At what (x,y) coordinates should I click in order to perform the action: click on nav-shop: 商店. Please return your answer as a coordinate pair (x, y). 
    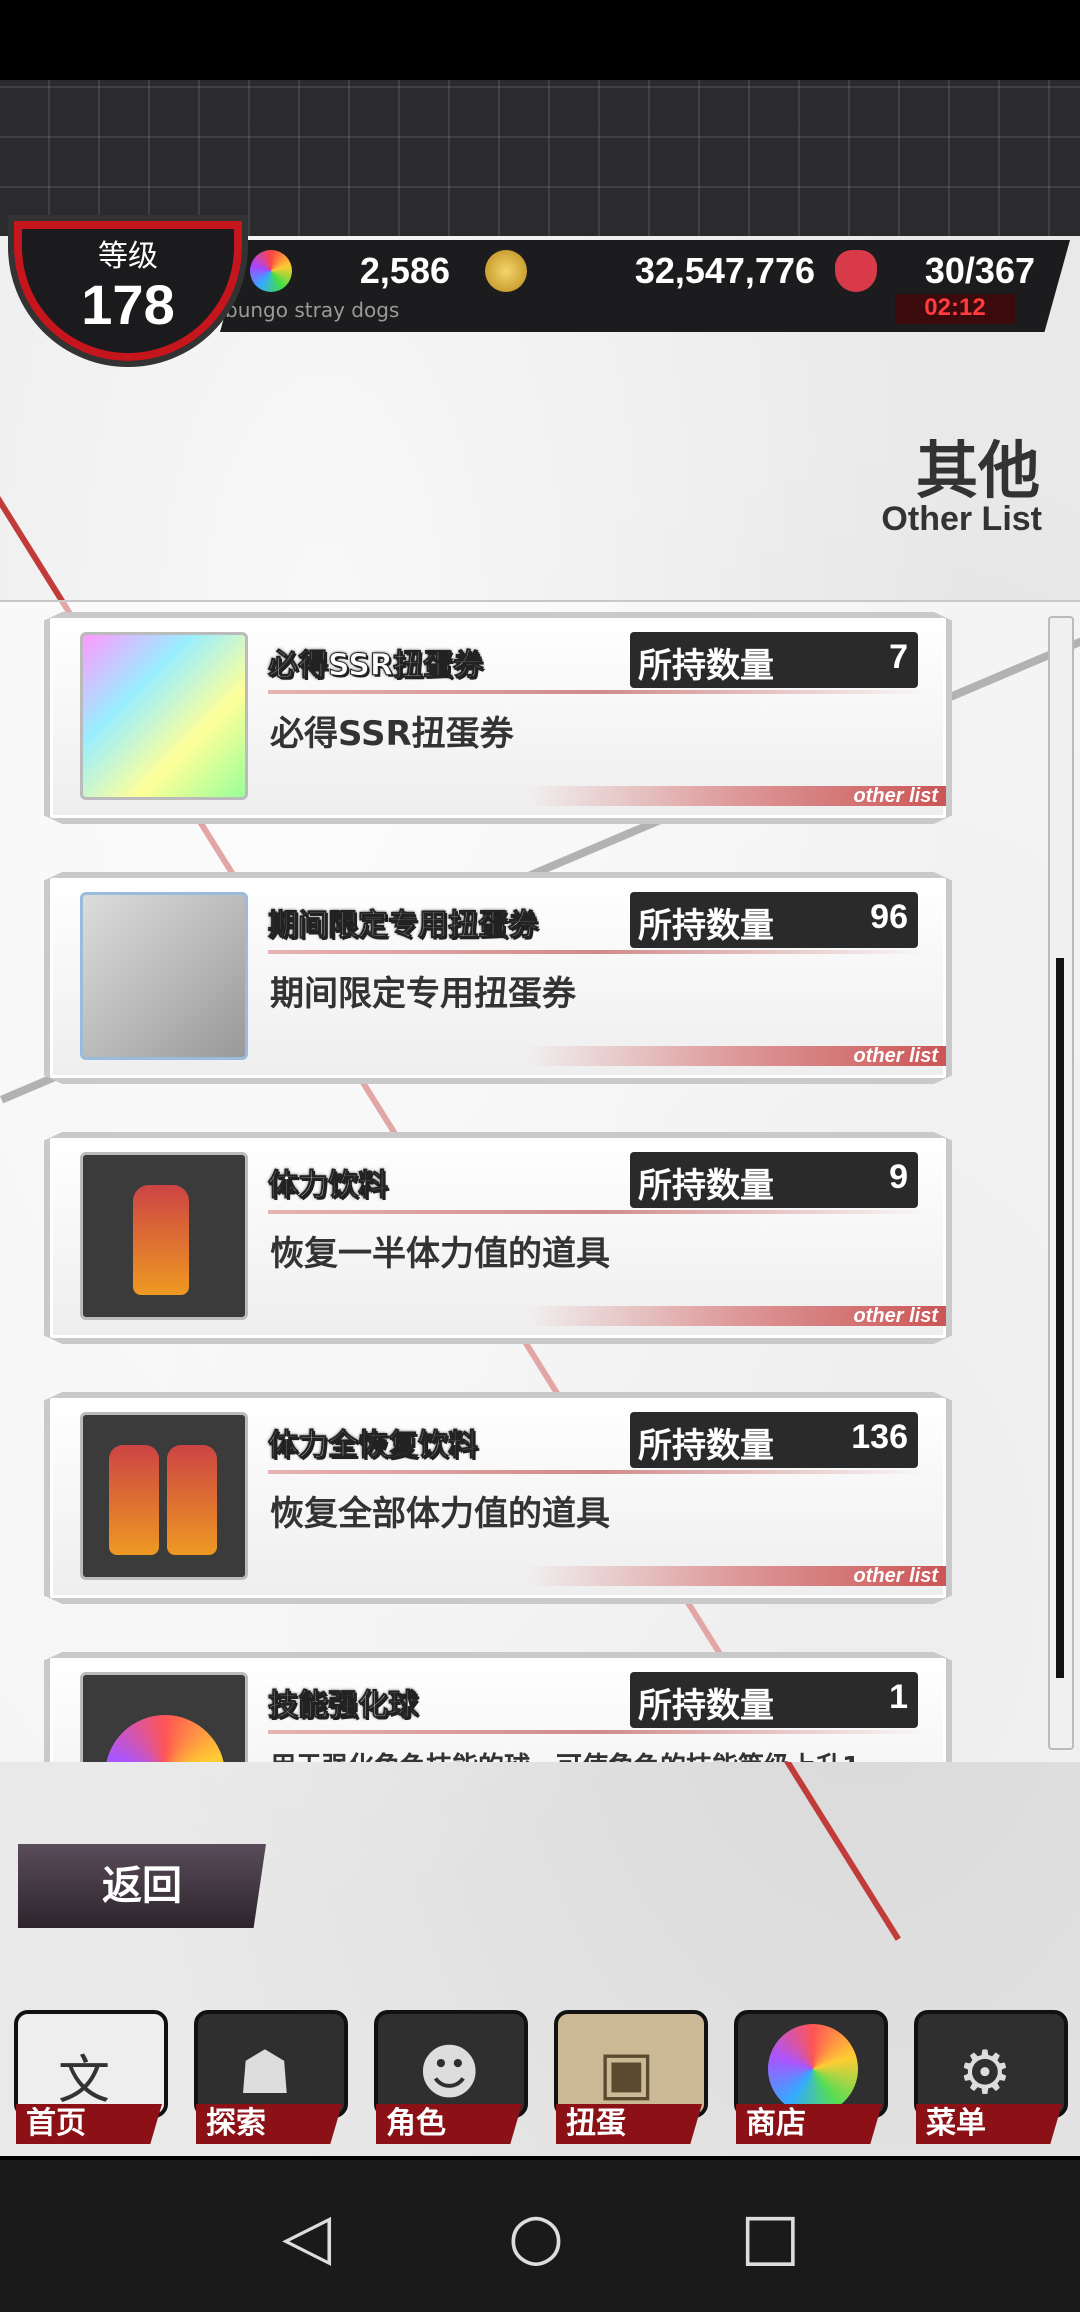
    Looking at the image, I should click on (805, 2075).